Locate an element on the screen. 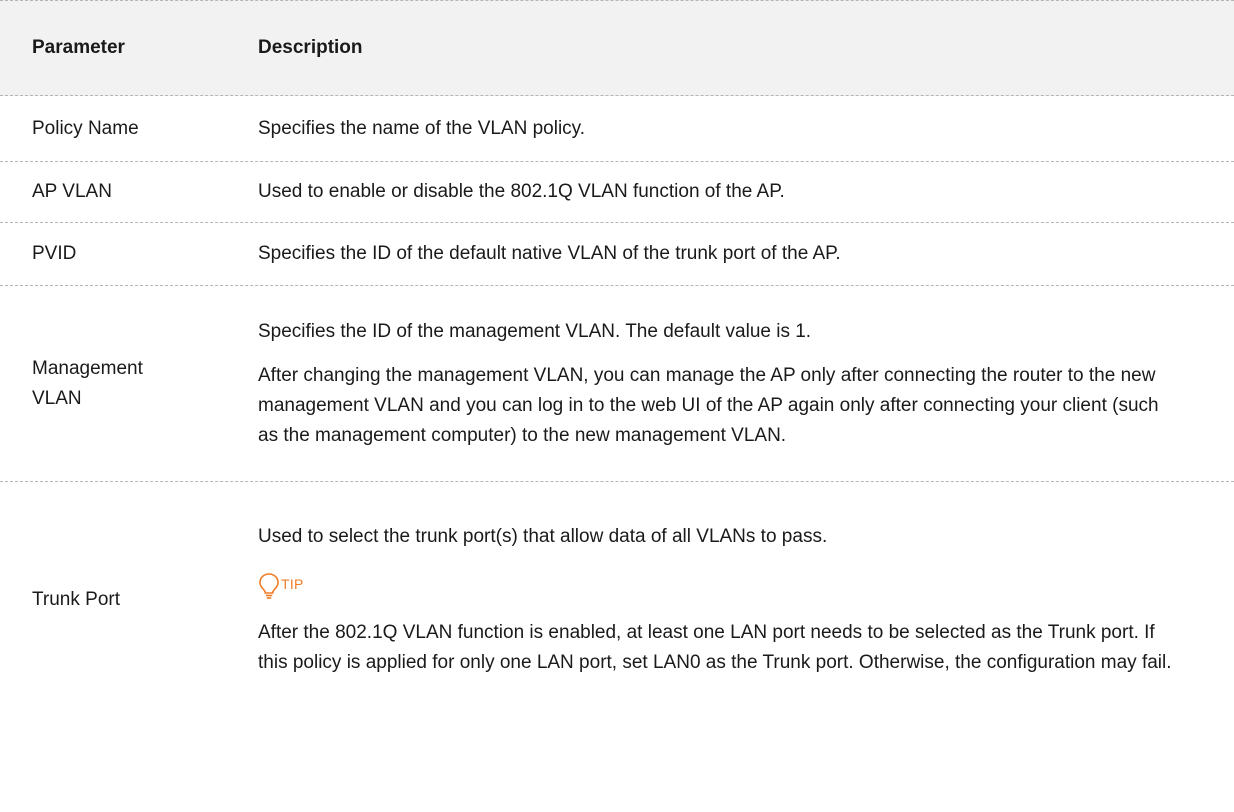 The image size is (1234, 812). table-header: Parameter Description is located at coordinates (617, 48).